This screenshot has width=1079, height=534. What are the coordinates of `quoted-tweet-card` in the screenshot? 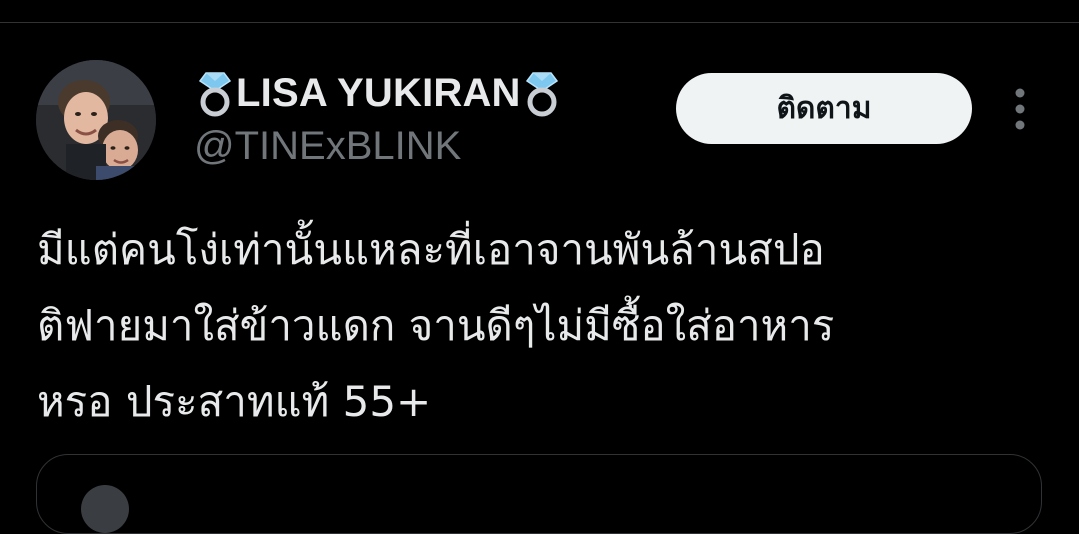 It's located at (539, 494).